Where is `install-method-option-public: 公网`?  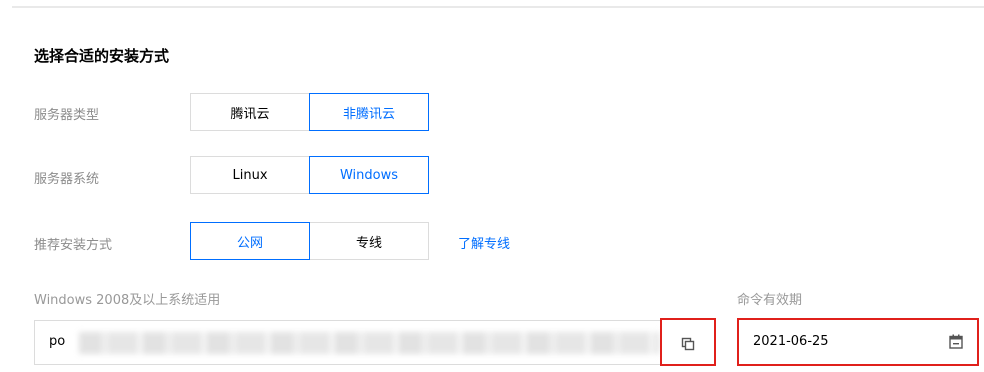
install-method-option-public: 公网 is located at coordinates (250, 241).